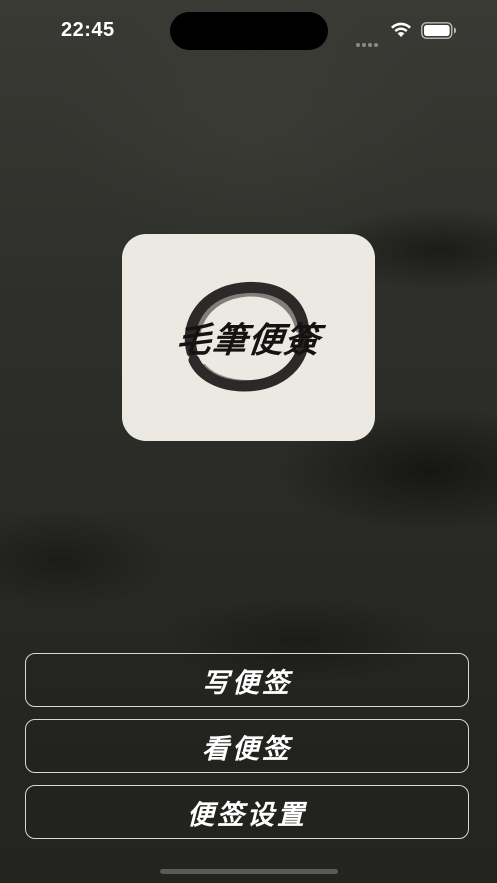 Image resolution: width=497 pixels, height=883 pixels. Describe the element at coordinates (247, 749) in the screenshot. I see `view-notes-label: 看便签` at that location.